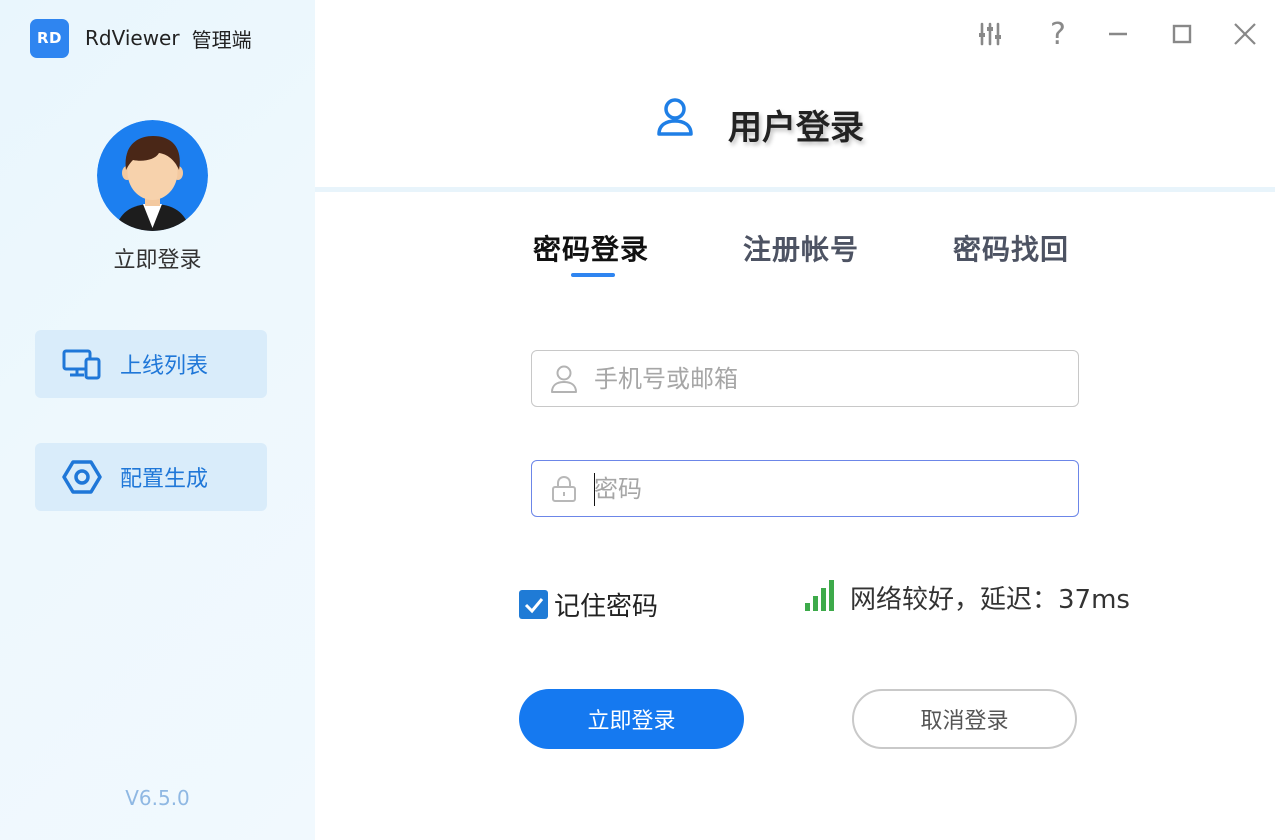 The width and height of the screenshot is (1275, 840). Describe the element at coordinates (631, 719) in the screenshot. I see `login-button: 立即登录` at that location.